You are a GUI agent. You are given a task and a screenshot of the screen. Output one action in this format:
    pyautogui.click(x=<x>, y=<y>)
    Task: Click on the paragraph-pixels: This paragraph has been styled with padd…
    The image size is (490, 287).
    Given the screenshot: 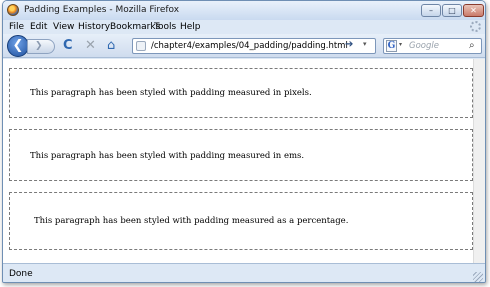 What is the action you would take?
    pyautogui.click(x=171, y=93)
    